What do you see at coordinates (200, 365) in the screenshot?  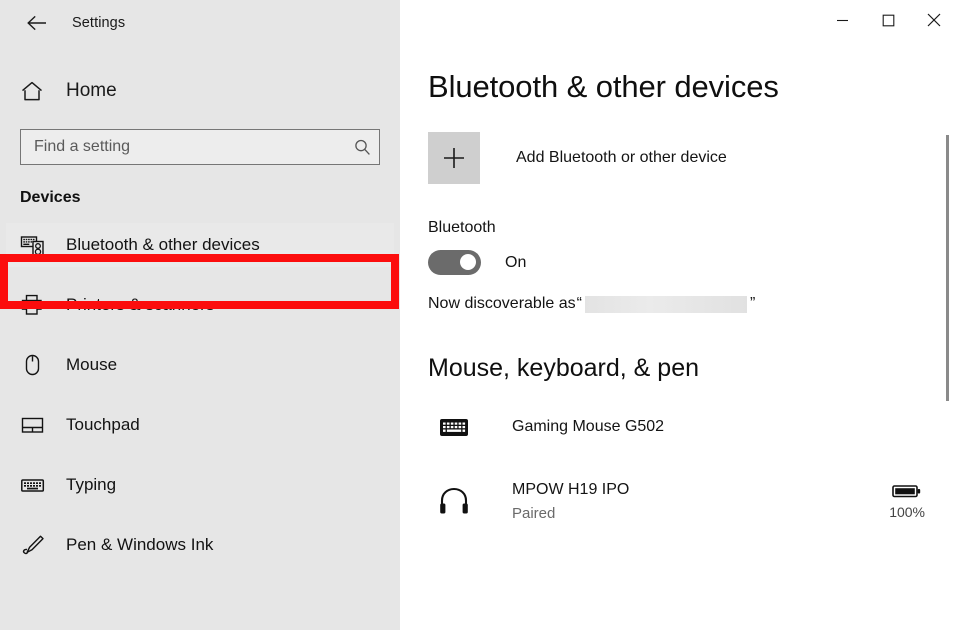 I see `sidebar-item-mouse: Mouse` at bounding box center [200, 365].